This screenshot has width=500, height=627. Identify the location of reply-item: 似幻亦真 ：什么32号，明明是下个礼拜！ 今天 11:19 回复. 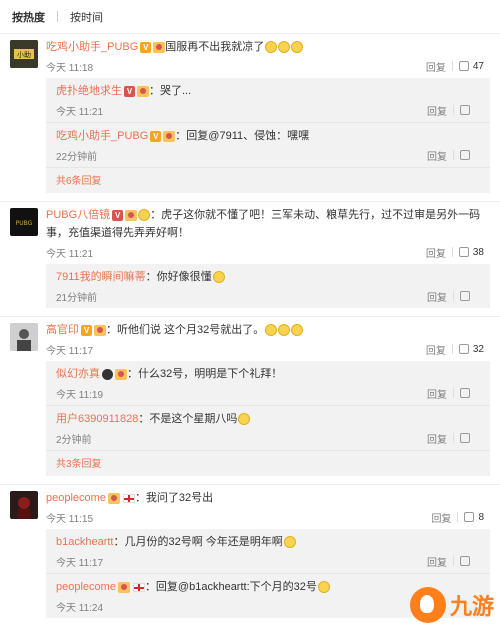
(268, 383).